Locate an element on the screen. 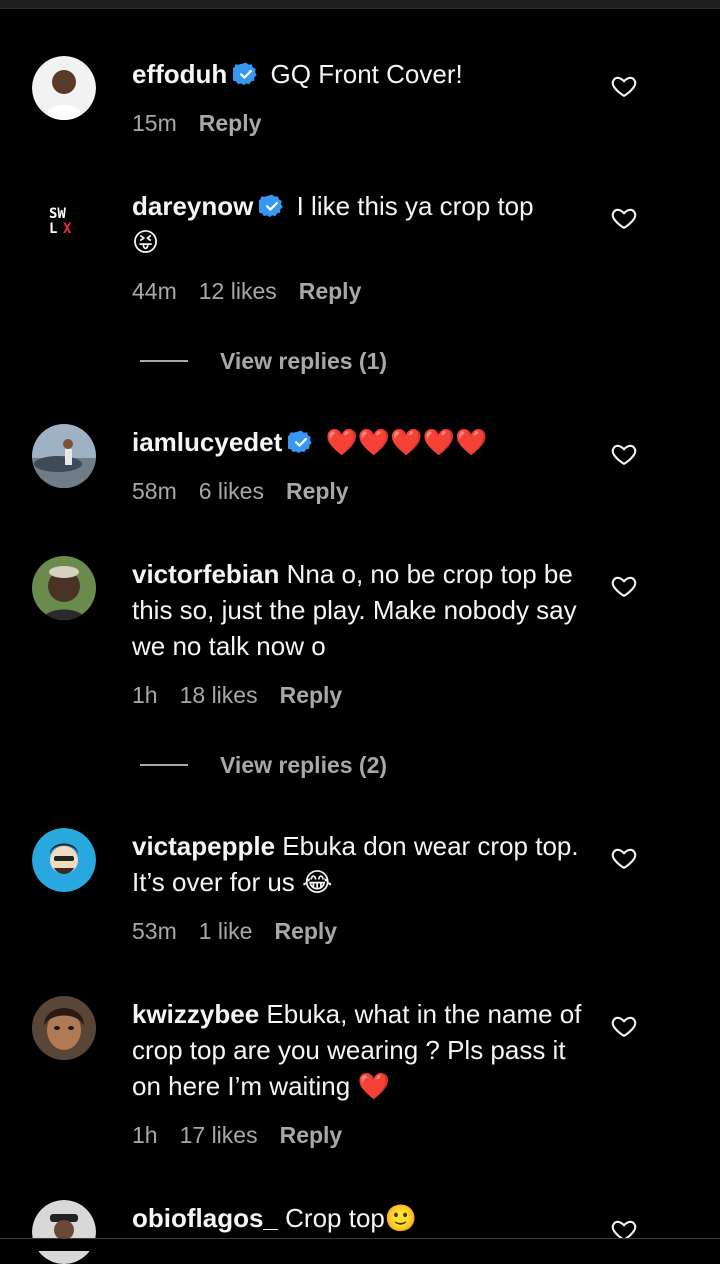  comment-meta: 53m 1 like Reply is located at coordinates (245, 931).